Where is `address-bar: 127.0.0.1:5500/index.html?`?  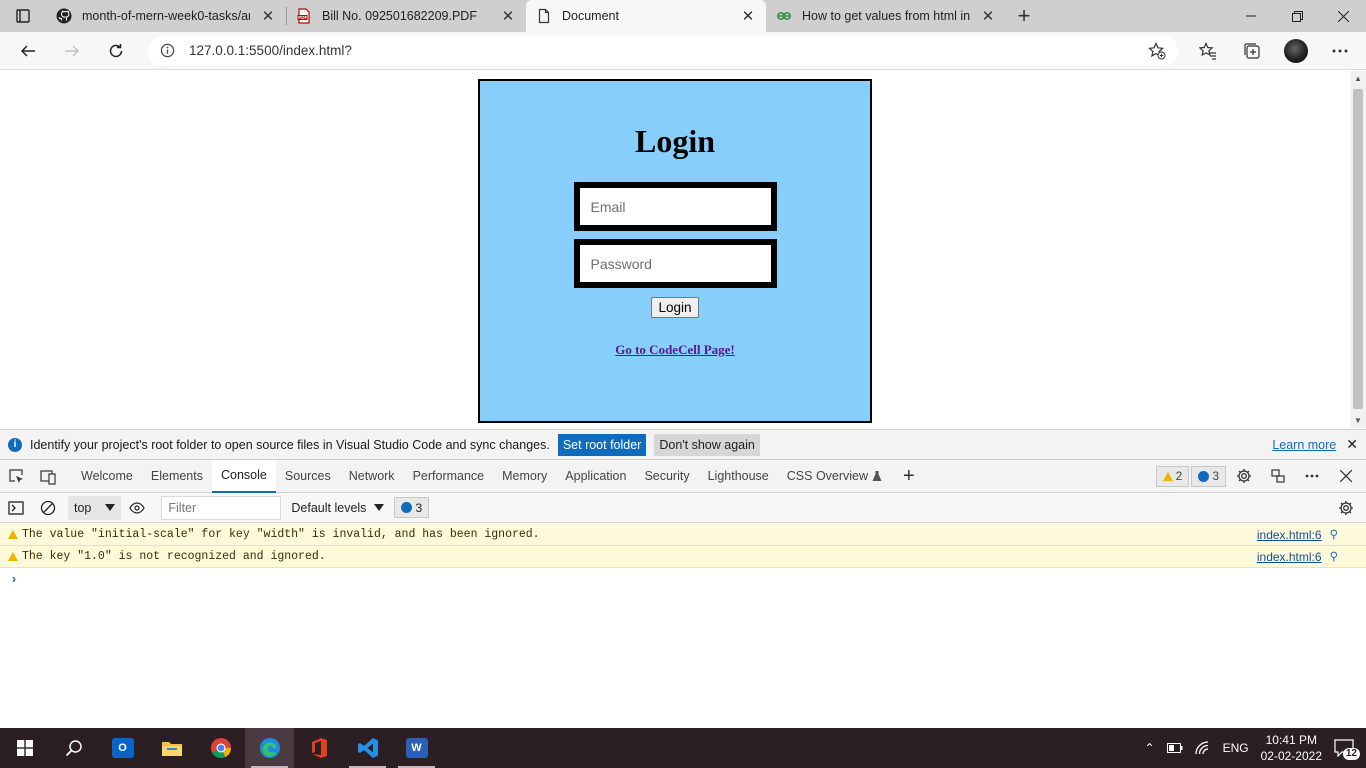 address-bar: 127.0.0.1:5500/index.html? is located at coordinates (663, 50).